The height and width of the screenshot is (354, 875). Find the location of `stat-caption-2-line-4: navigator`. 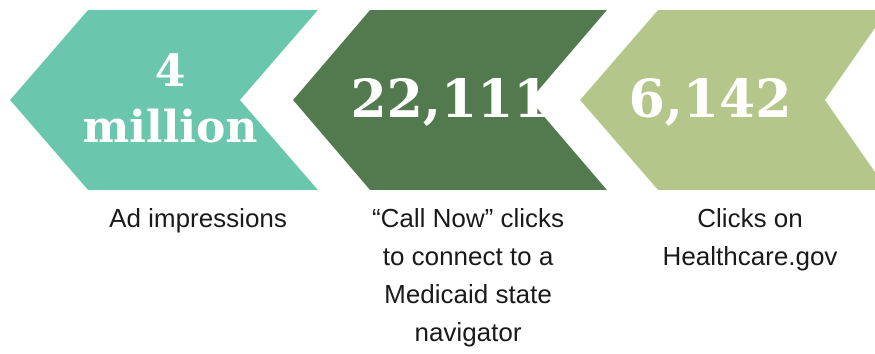

stat-caption-2-line-4: navigator is located at coordinates (468, 332).